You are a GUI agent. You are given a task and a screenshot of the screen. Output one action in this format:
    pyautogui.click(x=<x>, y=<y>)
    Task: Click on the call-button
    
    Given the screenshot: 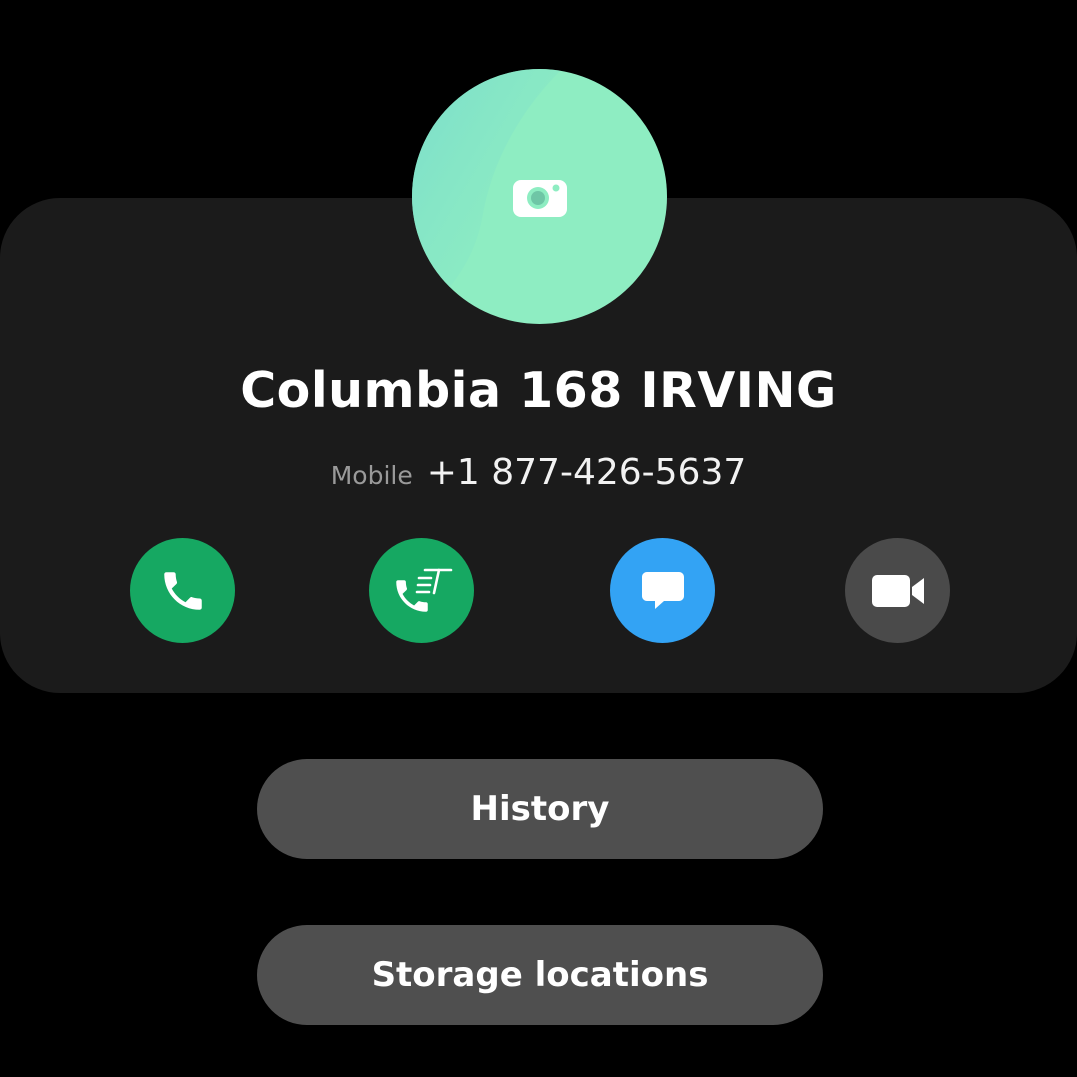 What is the action you would take?
    pyautogui.click(x=182, y=590)
    